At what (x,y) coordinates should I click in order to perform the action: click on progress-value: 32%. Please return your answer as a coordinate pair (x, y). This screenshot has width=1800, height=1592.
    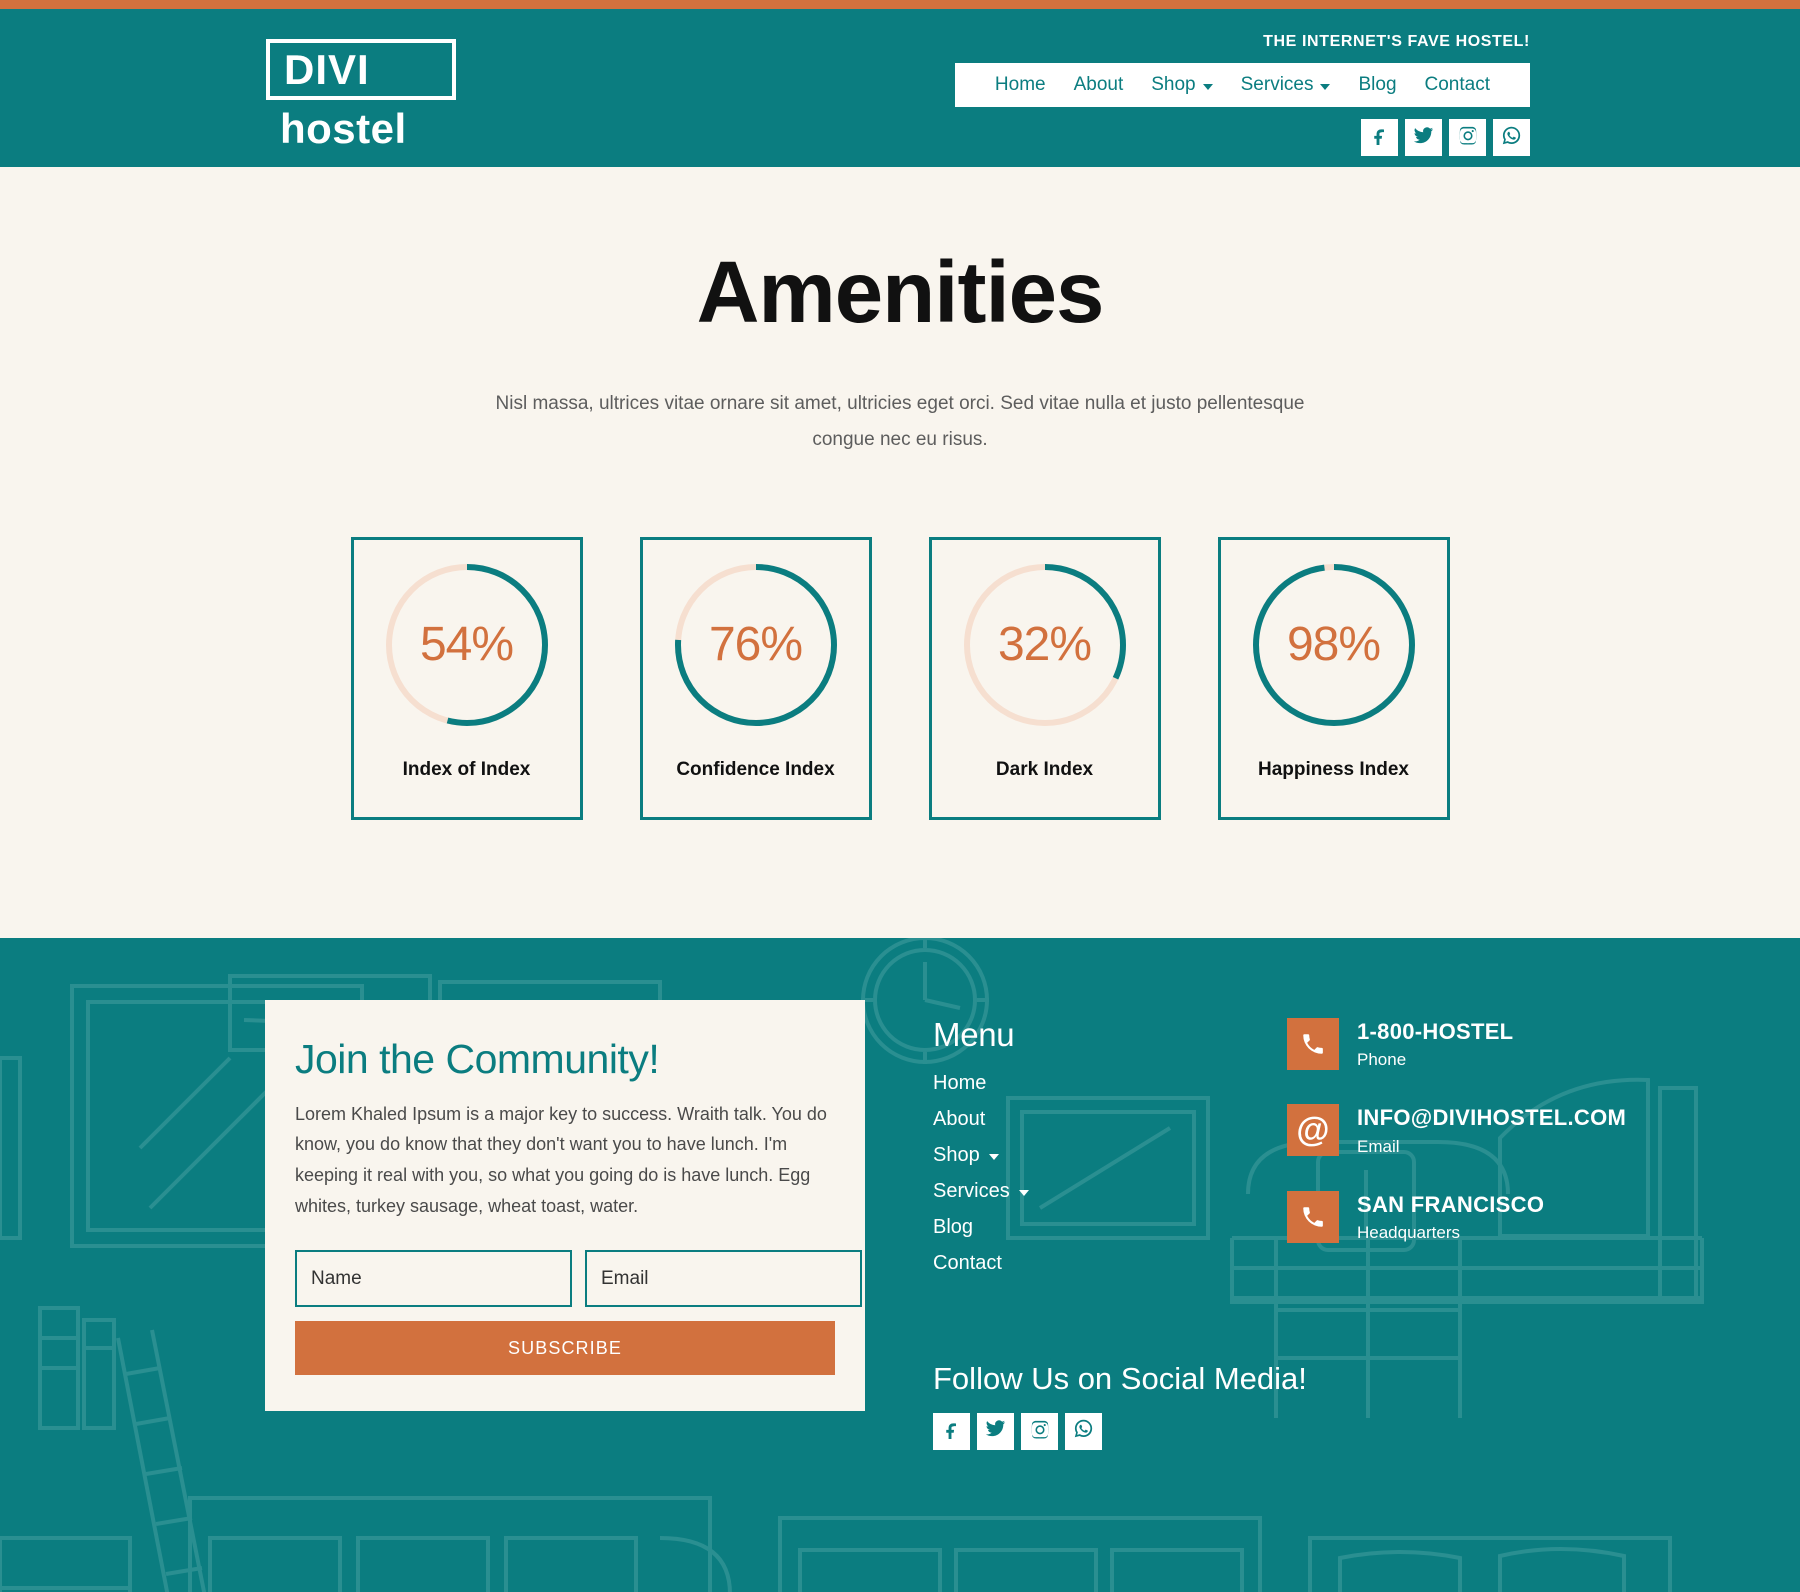
    Looking at the image, I should click on (1044, 645).